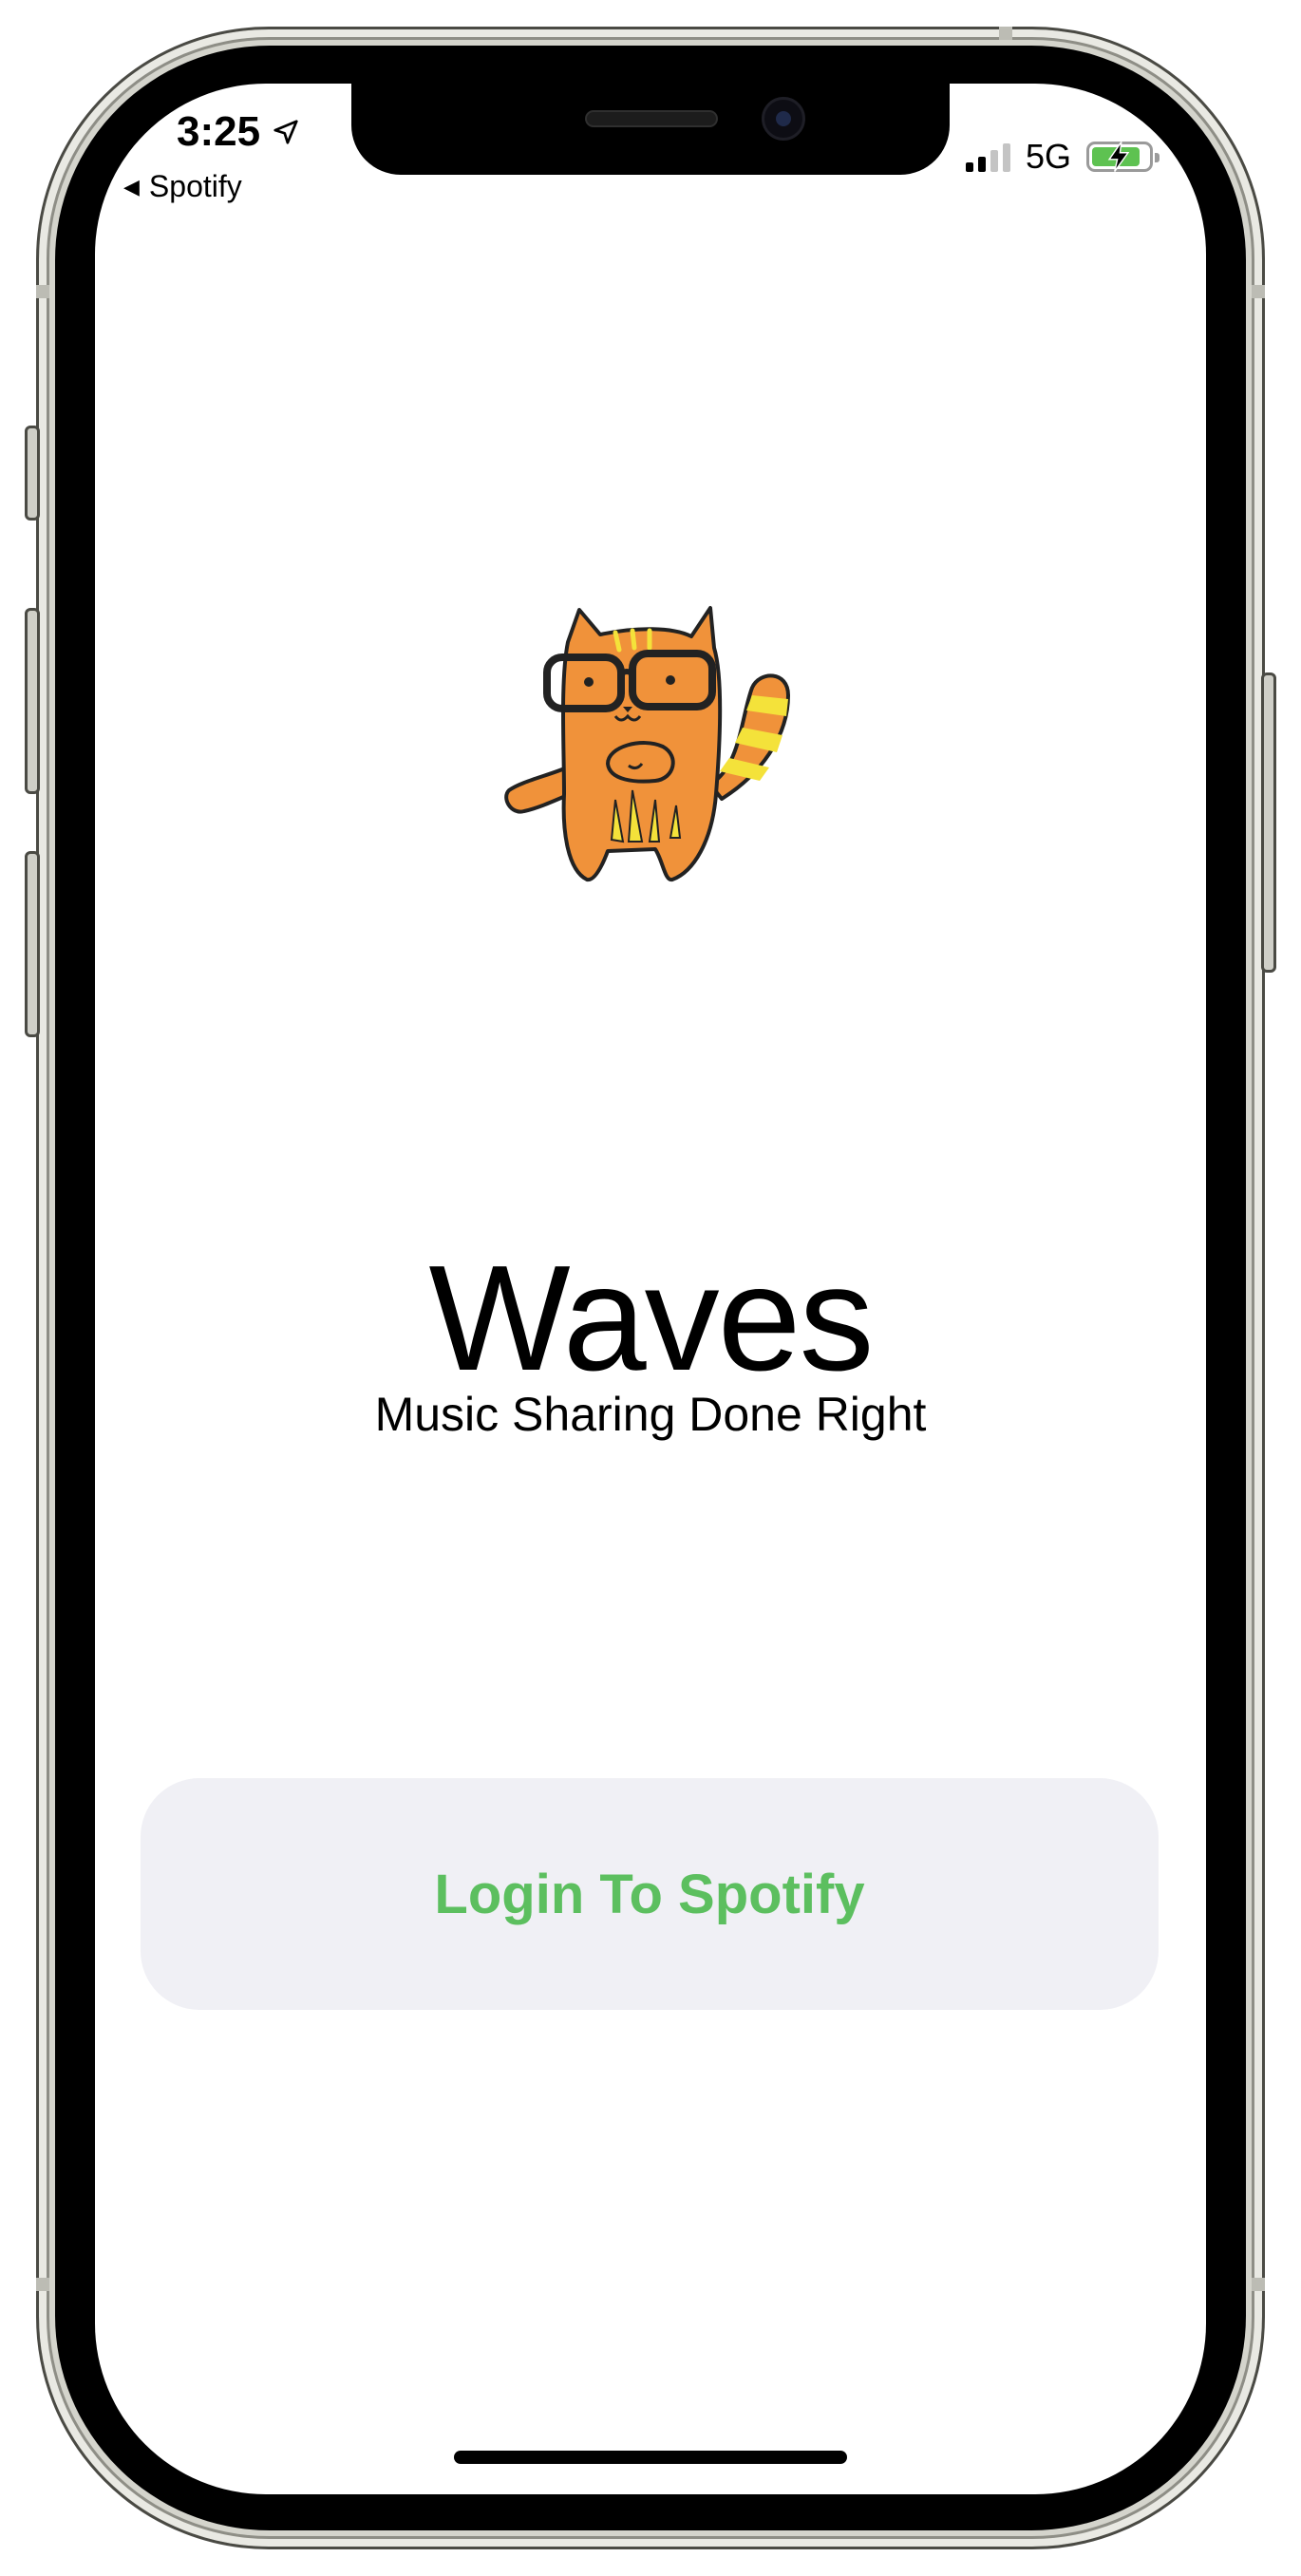 This screenshot has height=2576, width=1301. Describe the element at coordinates (650, 1414) in the screenshot. I see `app-subtitle: Music Sharing Done Right` at that location.